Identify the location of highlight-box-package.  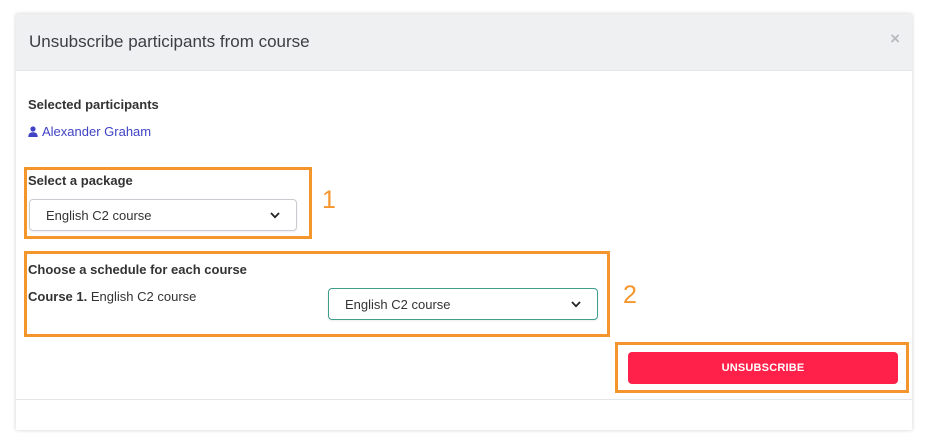
(168, 203).